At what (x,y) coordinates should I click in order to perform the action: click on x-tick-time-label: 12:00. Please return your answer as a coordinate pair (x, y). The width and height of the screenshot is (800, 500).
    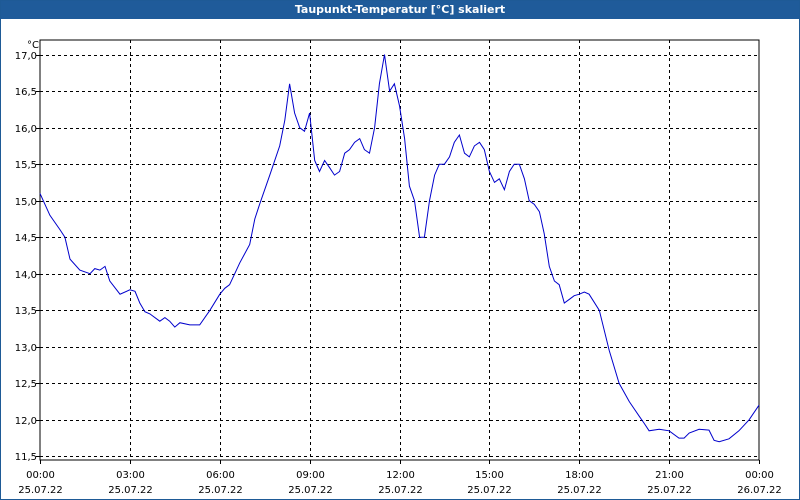
    Looking at the image, I should click on (400, 475).